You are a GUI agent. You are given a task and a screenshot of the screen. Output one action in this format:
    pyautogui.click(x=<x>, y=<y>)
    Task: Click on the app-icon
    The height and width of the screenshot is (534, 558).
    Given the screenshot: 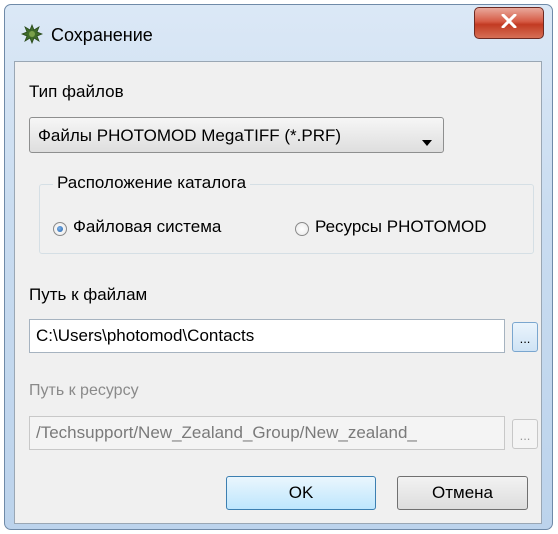 What is the action you would take?
    pyautogui.click(x=32, y=34)
    